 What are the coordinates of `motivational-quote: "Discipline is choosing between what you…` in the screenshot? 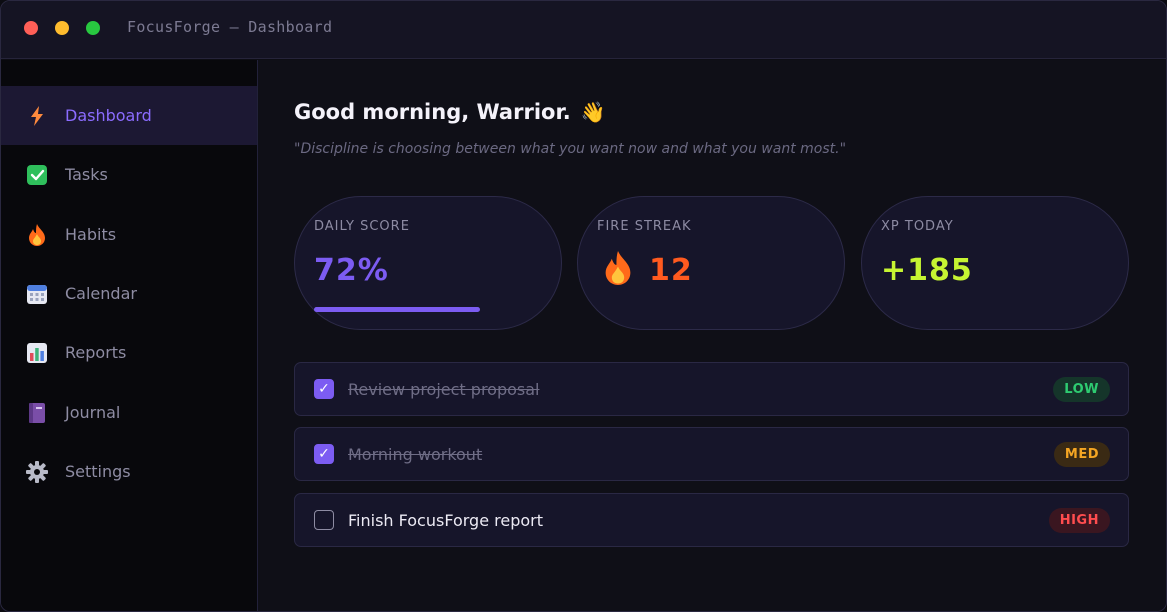 It's located at (570, 149).